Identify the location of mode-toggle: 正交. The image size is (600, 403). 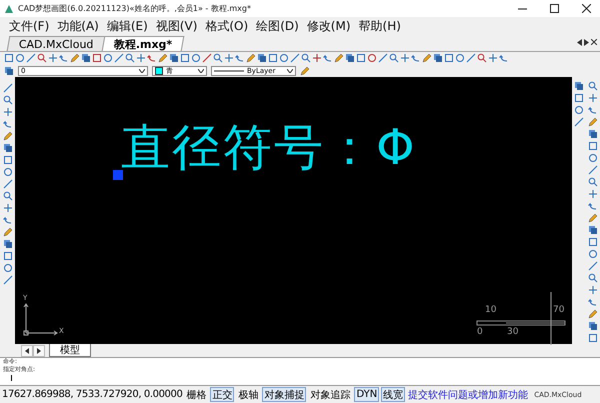
(222, 394).